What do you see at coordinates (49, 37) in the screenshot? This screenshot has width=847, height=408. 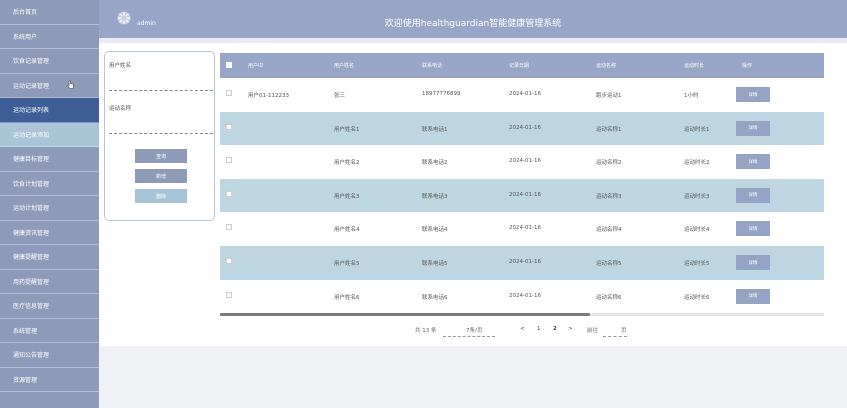 I see `sidebar-item-system-users: 系统用户` at bounding box center [49, 37].